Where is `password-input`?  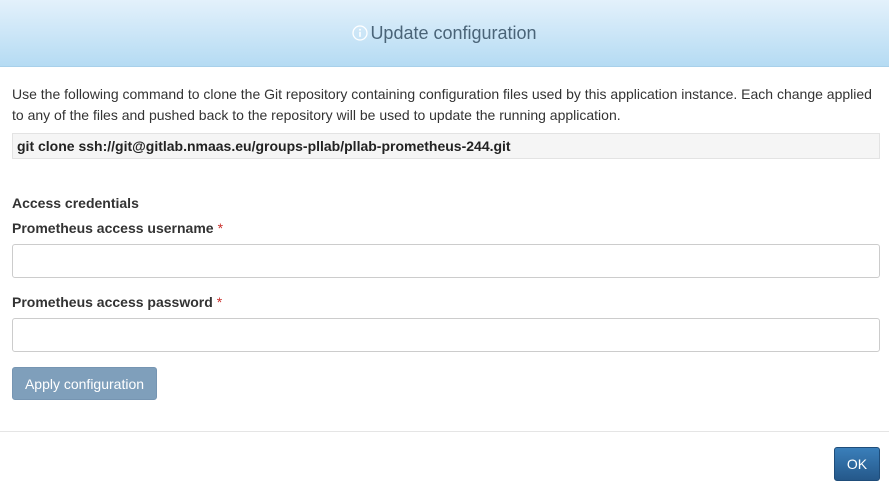 password-input is located at coordinates (446, 335).